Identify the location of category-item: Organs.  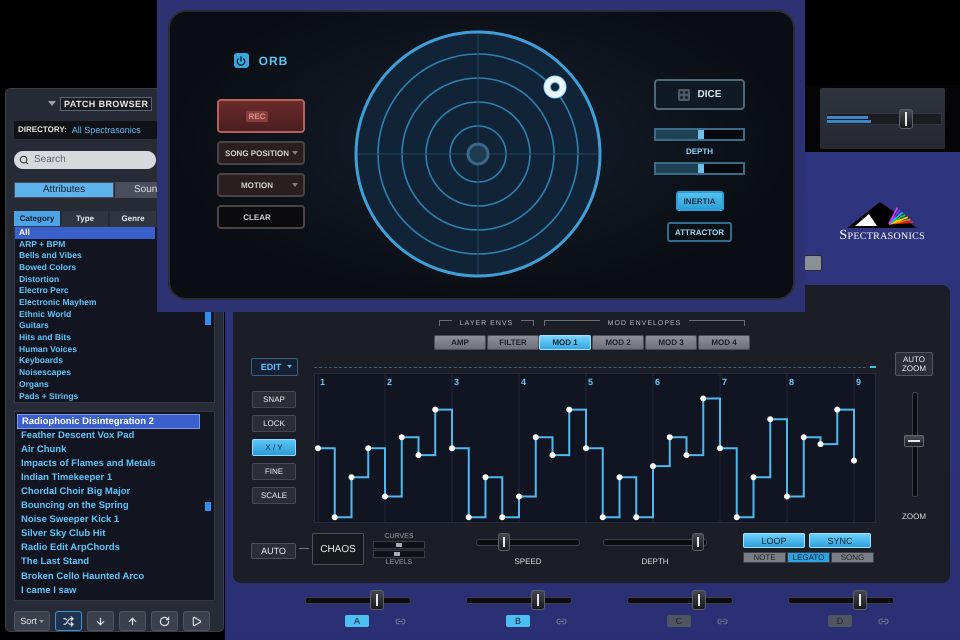
(85, 384).